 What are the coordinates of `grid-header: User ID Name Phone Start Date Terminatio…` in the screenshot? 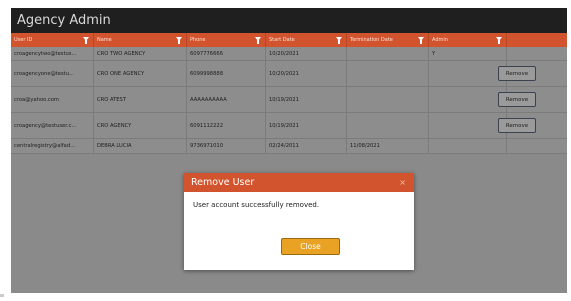 It's located at (289, 40).